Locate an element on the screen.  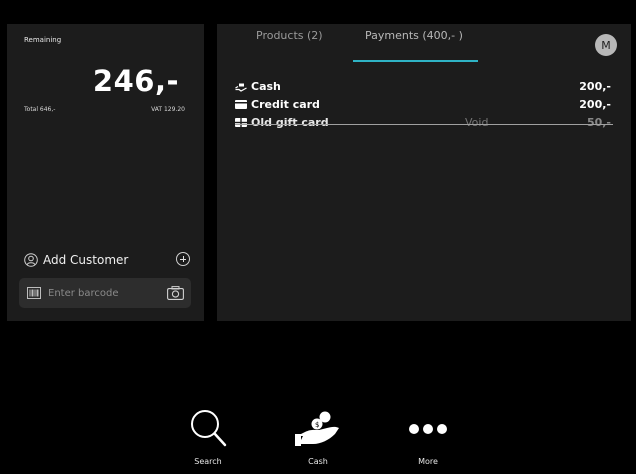
barcode-field is located at coordinates (105, 293).